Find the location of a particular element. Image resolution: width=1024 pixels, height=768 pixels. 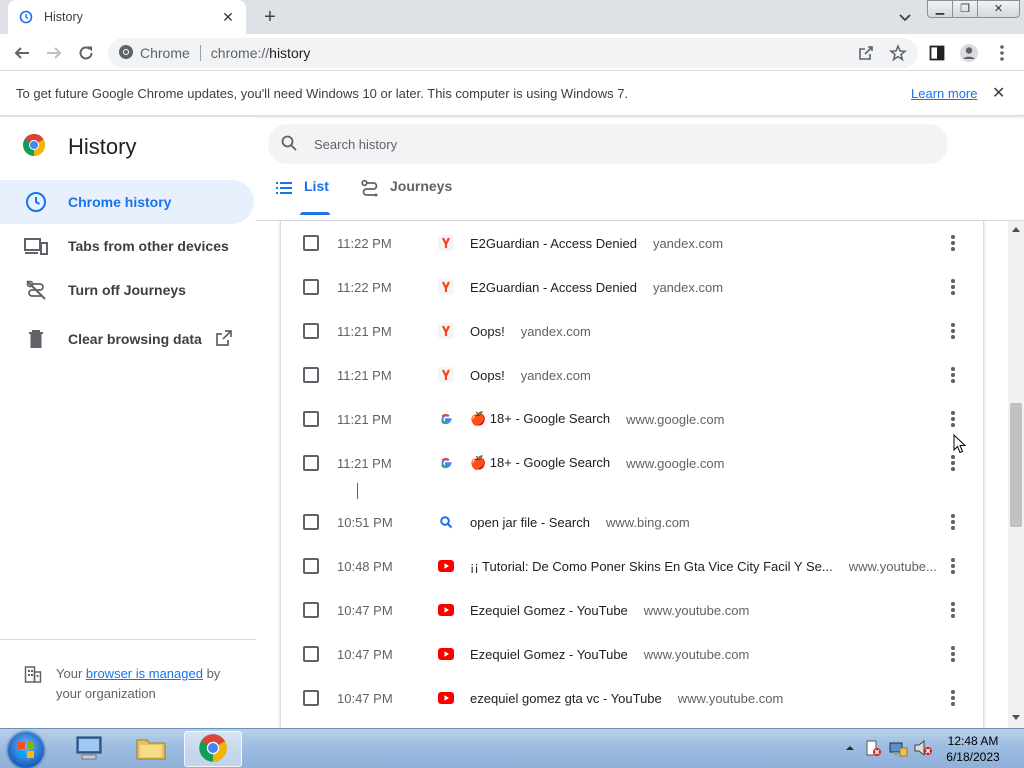

tray-show-hidden-icon is located at coordinates (850, 748).